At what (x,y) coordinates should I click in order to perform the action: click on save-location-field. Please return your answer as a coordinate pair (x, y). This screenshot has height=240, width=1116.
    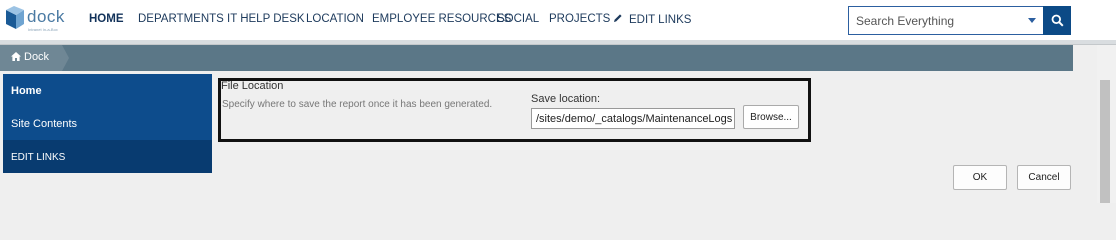
    Looking at the image, I should click on (633, 118).